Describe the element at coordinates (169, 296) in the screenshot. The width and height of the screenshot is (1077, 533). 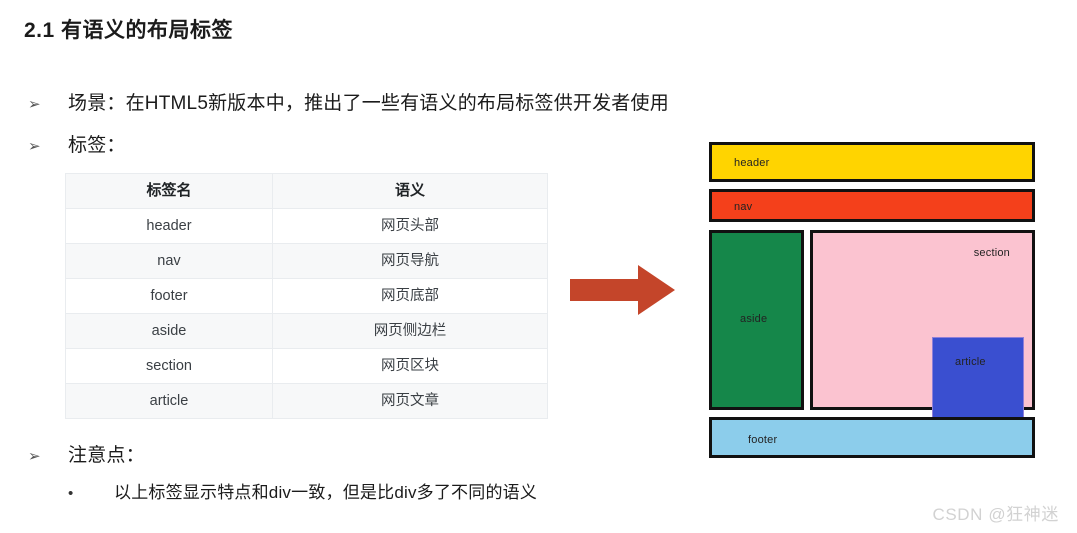
I see `table-cell-tag: footer` at that location.